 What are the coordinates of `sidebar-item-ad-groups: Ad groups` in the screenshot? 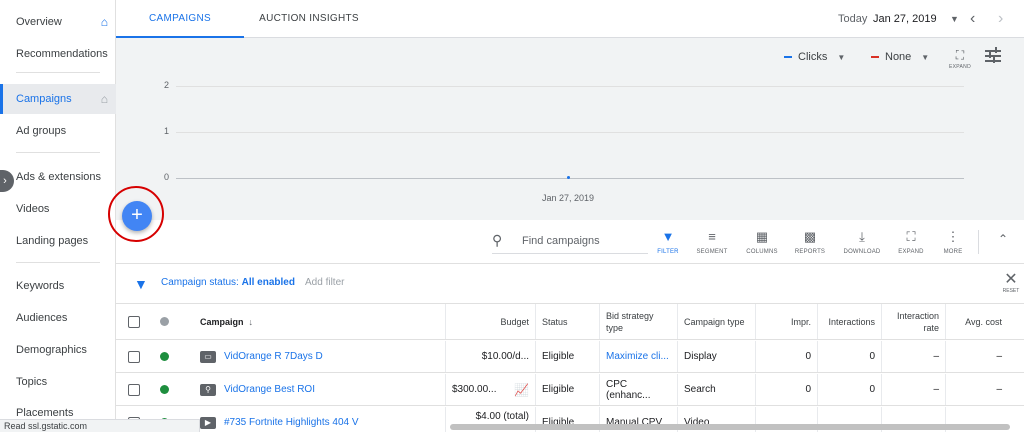 It's located at (58, 131).